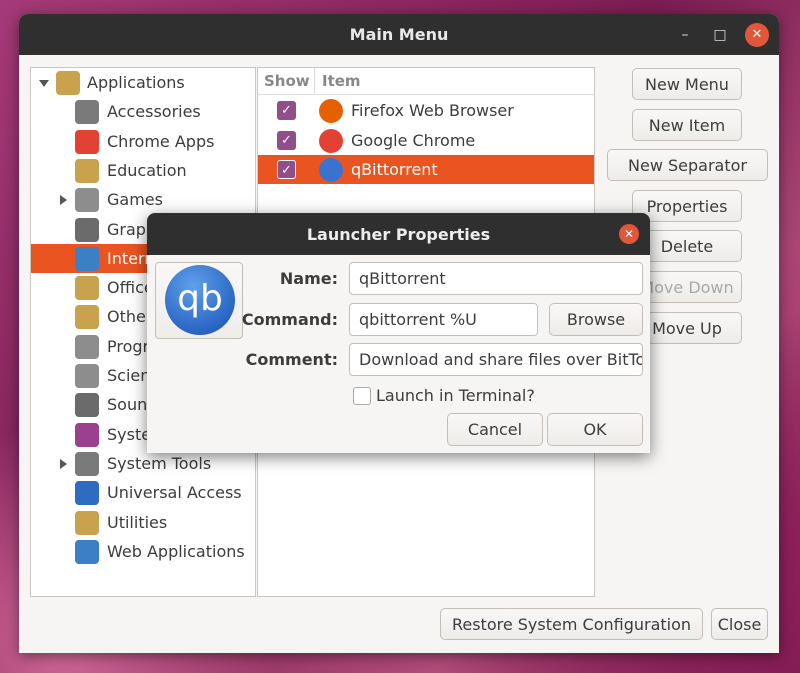 The width and height of the screenshot is (800, 673). What do you see at coordinates (161, 141) in the screenshot?
I see `tree-item-label: Chrome Apps` at bounding box center [161, 141].